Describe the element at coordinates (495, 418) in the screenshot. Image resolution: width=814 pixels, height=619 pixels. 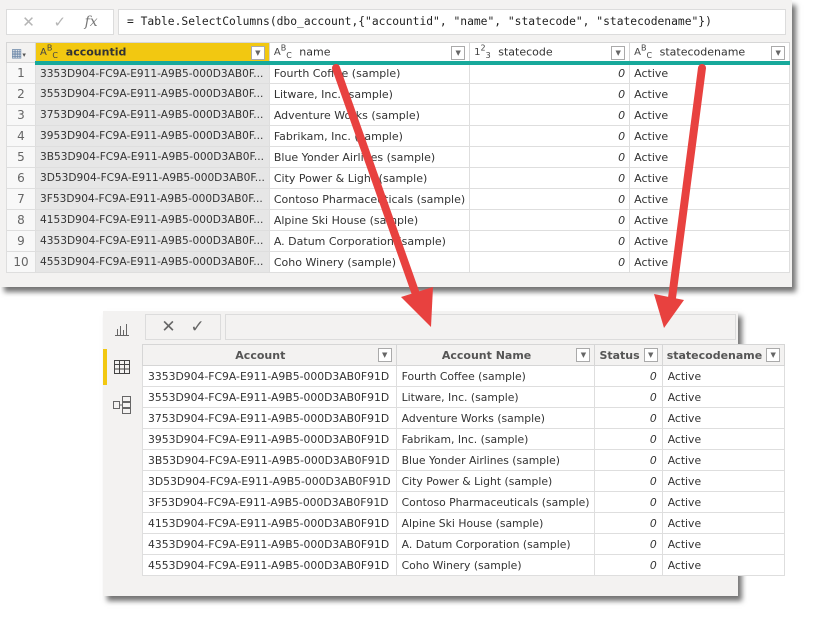
I see `cell-account-name: Adventure Works (sample)` at that location.